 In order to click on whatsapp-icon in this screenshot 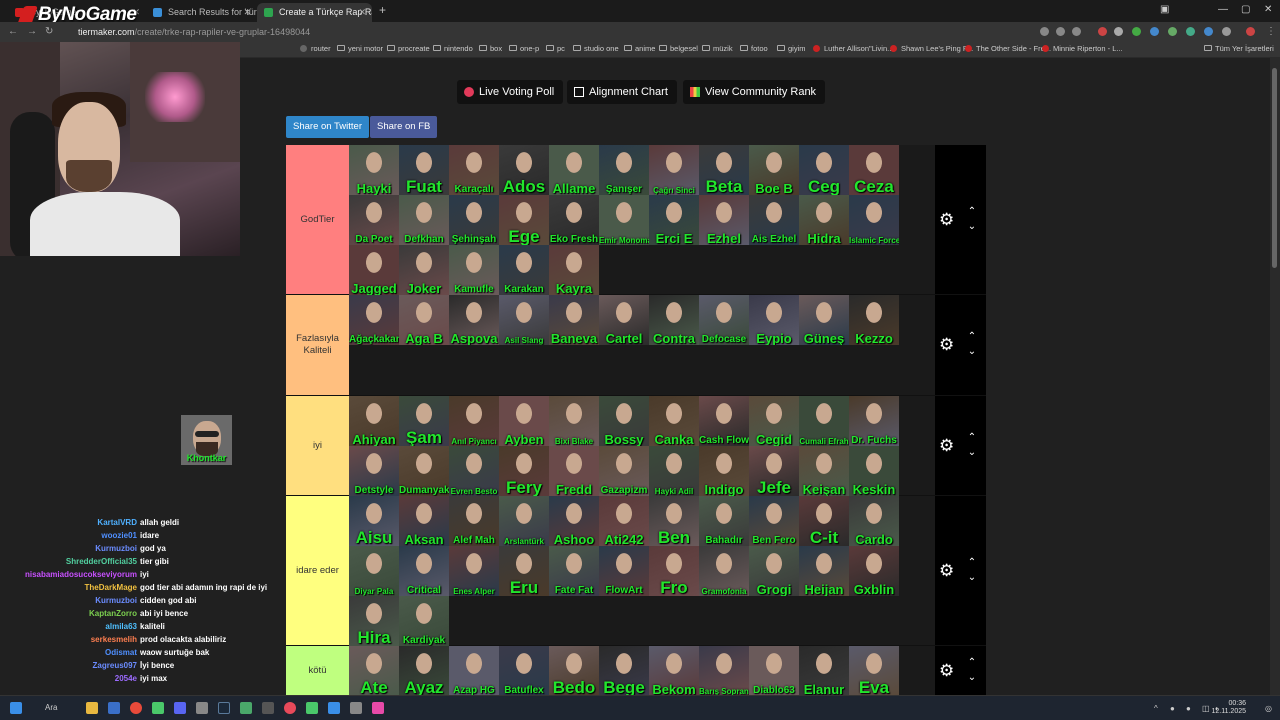, I will do `click(312, 708)`.